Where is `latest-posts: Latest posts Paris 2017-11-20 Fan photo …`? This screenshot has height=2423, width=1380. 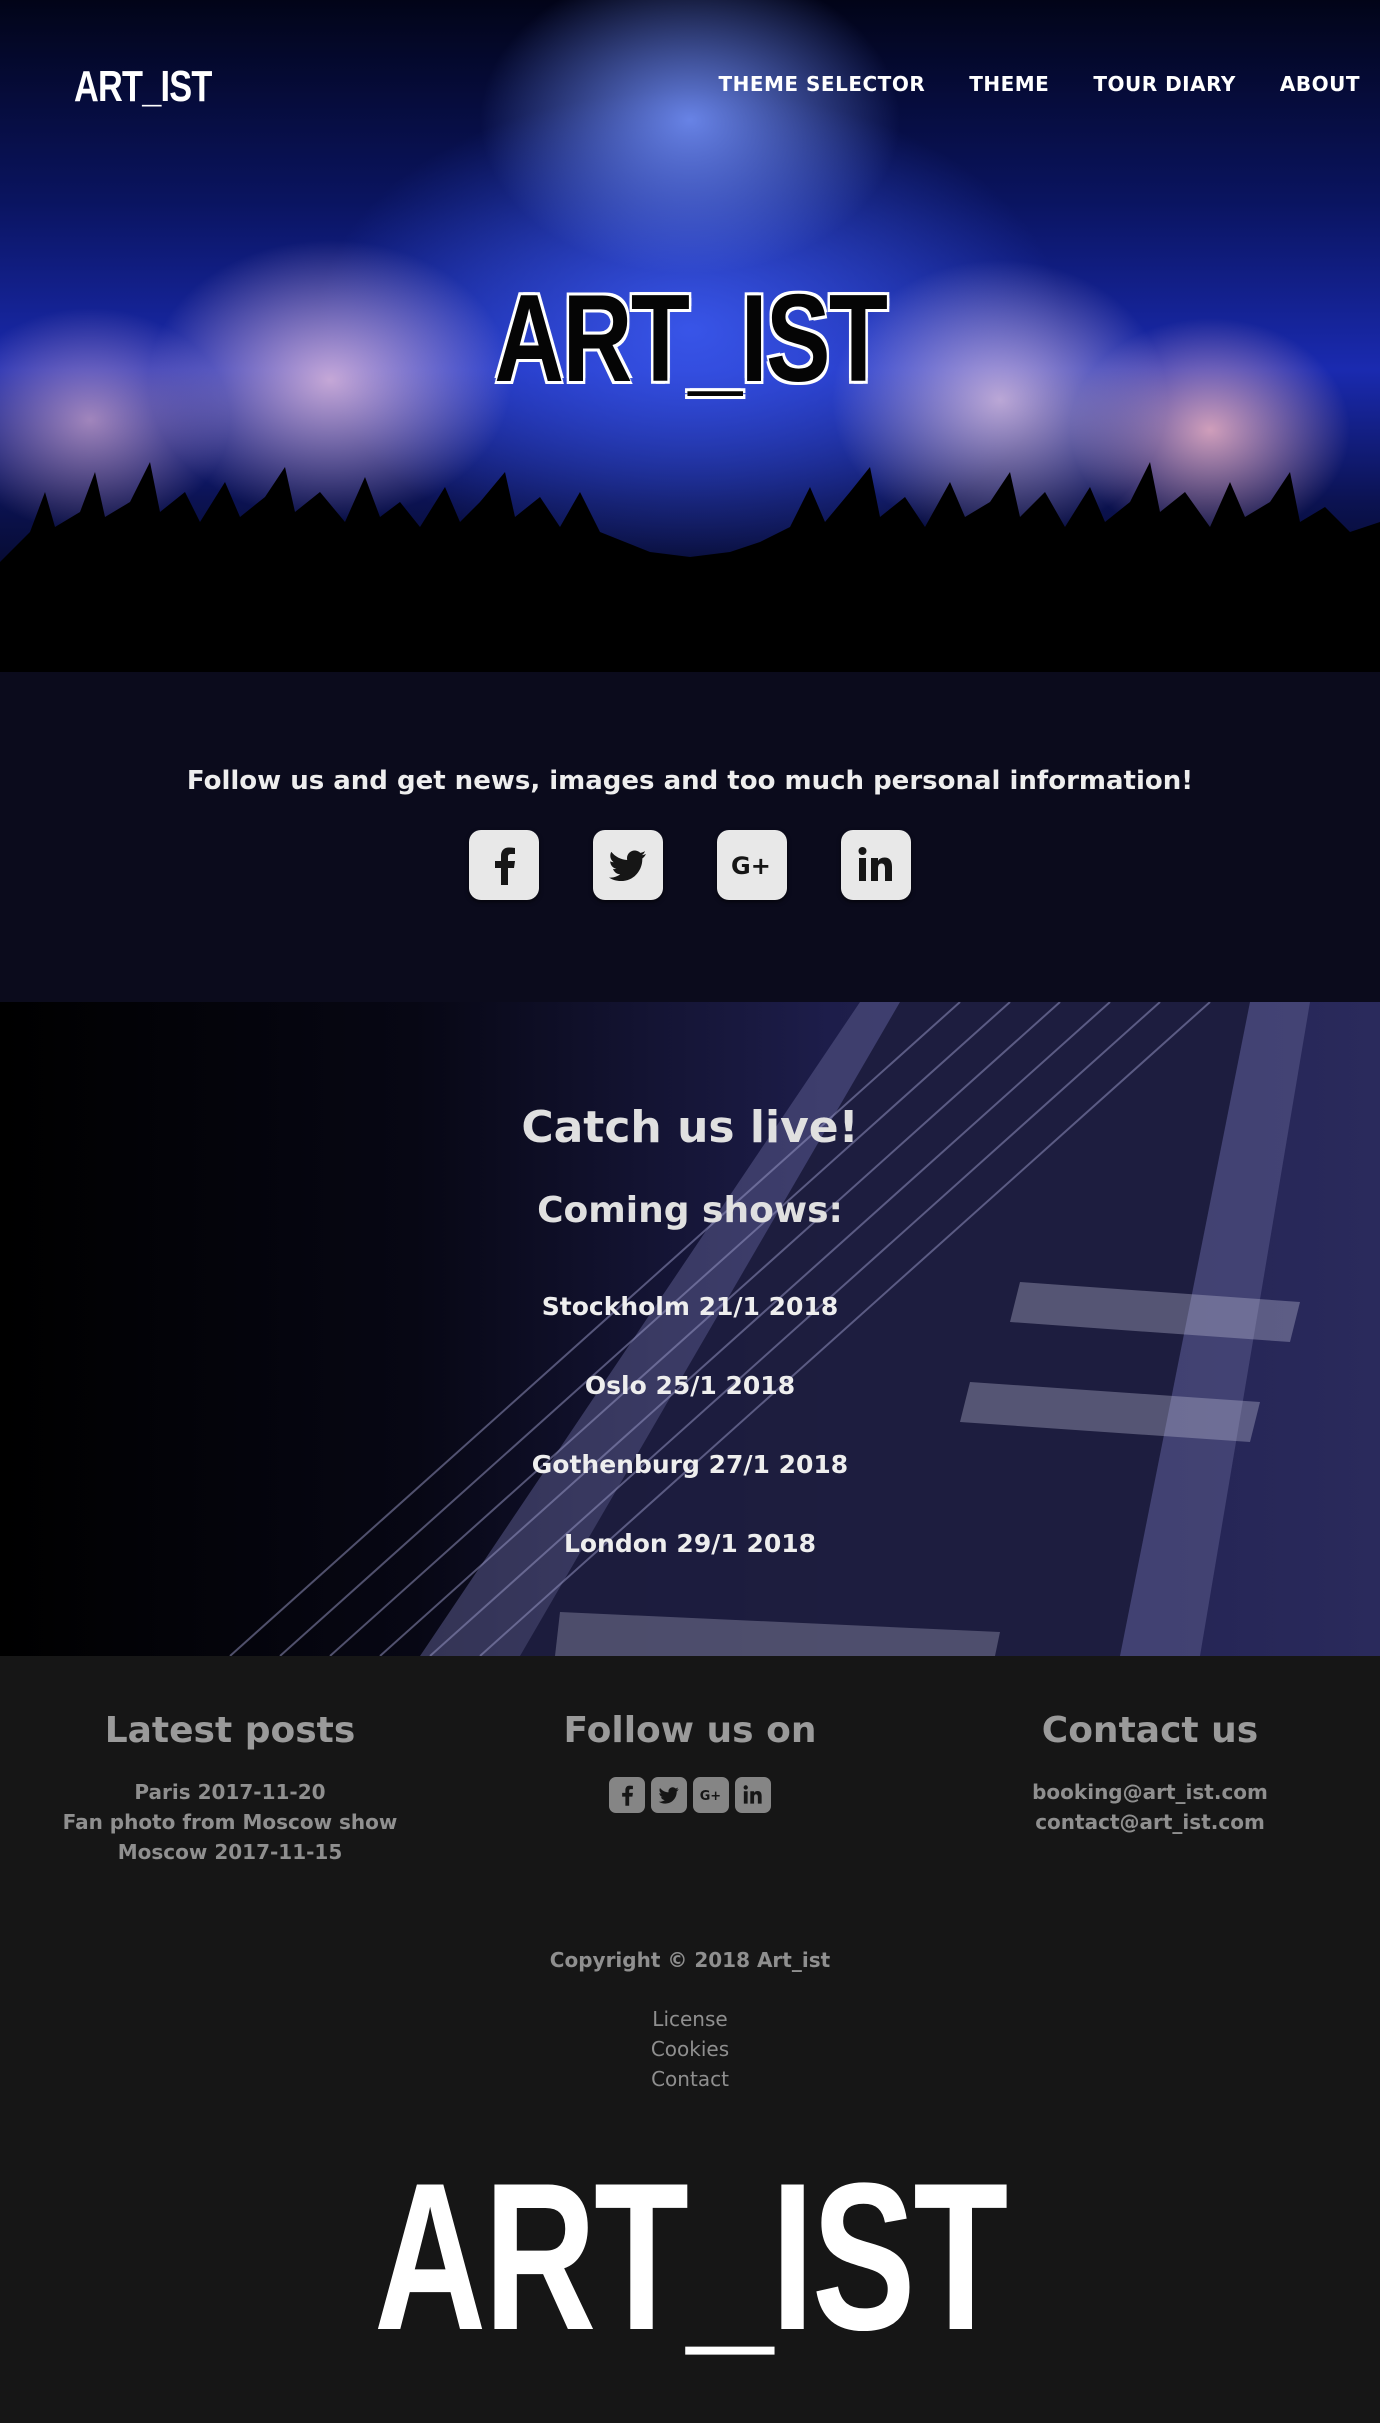
latest-posts: Latest posts Paris 2017-11-20 Fan photo … is located at coordinates (230, 1788).